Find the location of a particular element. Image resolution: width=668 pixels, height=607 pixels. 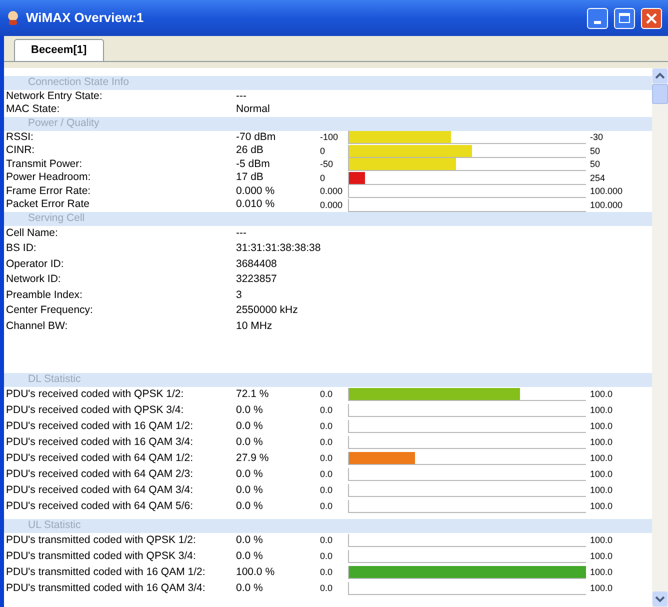

field-label: PDU's received coded with 64 QAM 1/2: is located at coordinates (99, 458).